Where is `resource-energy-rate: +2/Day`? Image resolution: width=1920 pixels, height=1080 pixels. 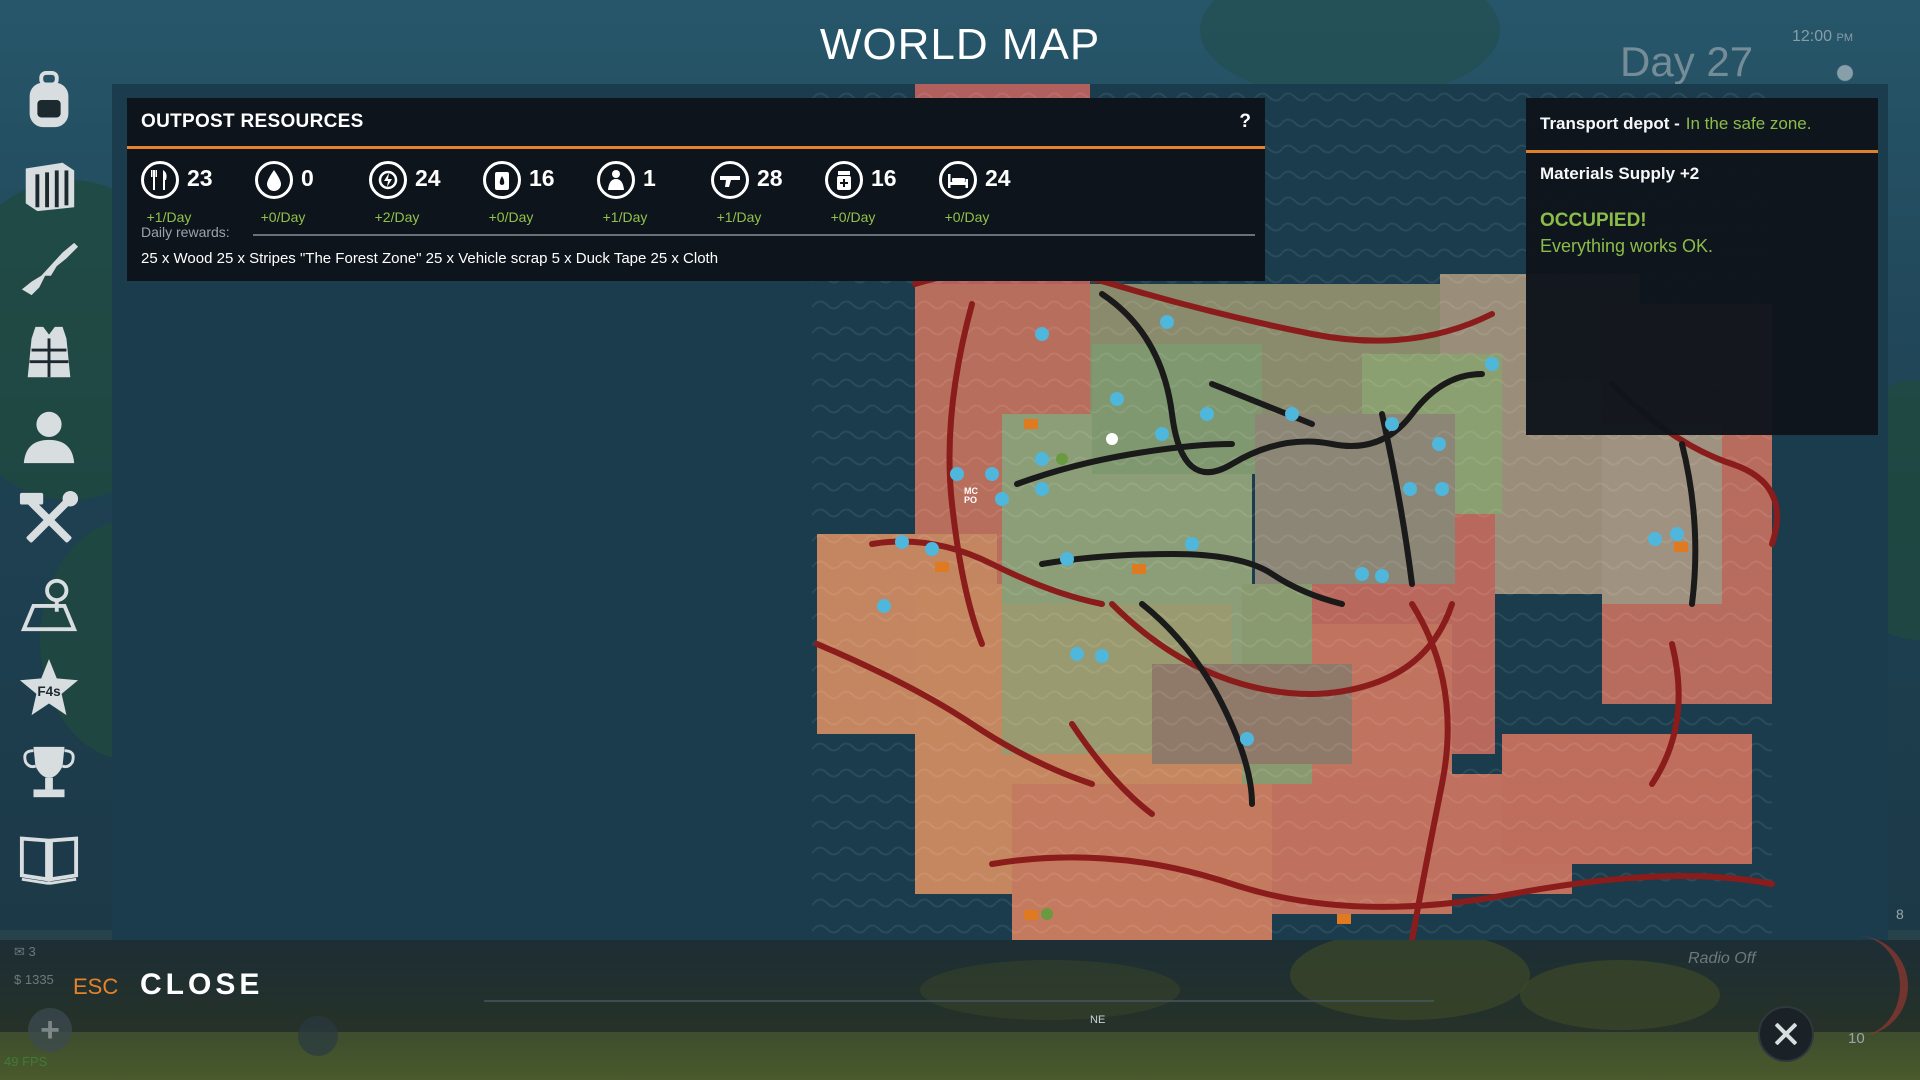 resource-energy-rate: +2/Day is located at coordinates (397, 217).